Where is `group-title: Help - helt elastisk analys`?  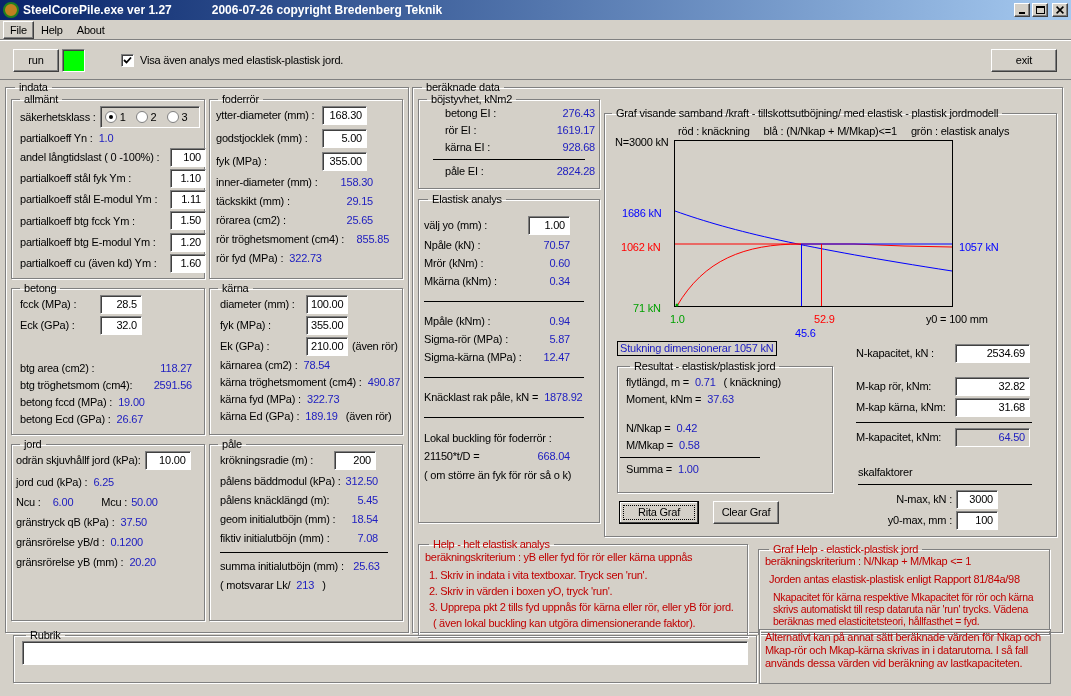
group-title: Help - helt elastisk analys is located at coordinates (491, 544).